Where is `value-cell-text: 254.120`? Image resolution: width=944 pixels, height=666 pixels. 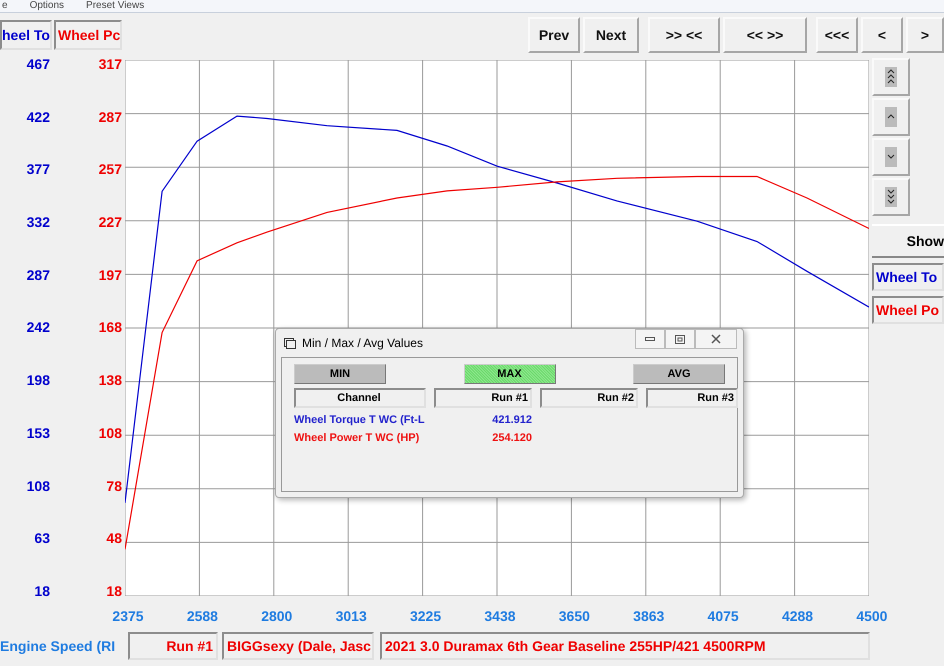 value-cell-text: 254.120 is located at coordinates (511, 438).